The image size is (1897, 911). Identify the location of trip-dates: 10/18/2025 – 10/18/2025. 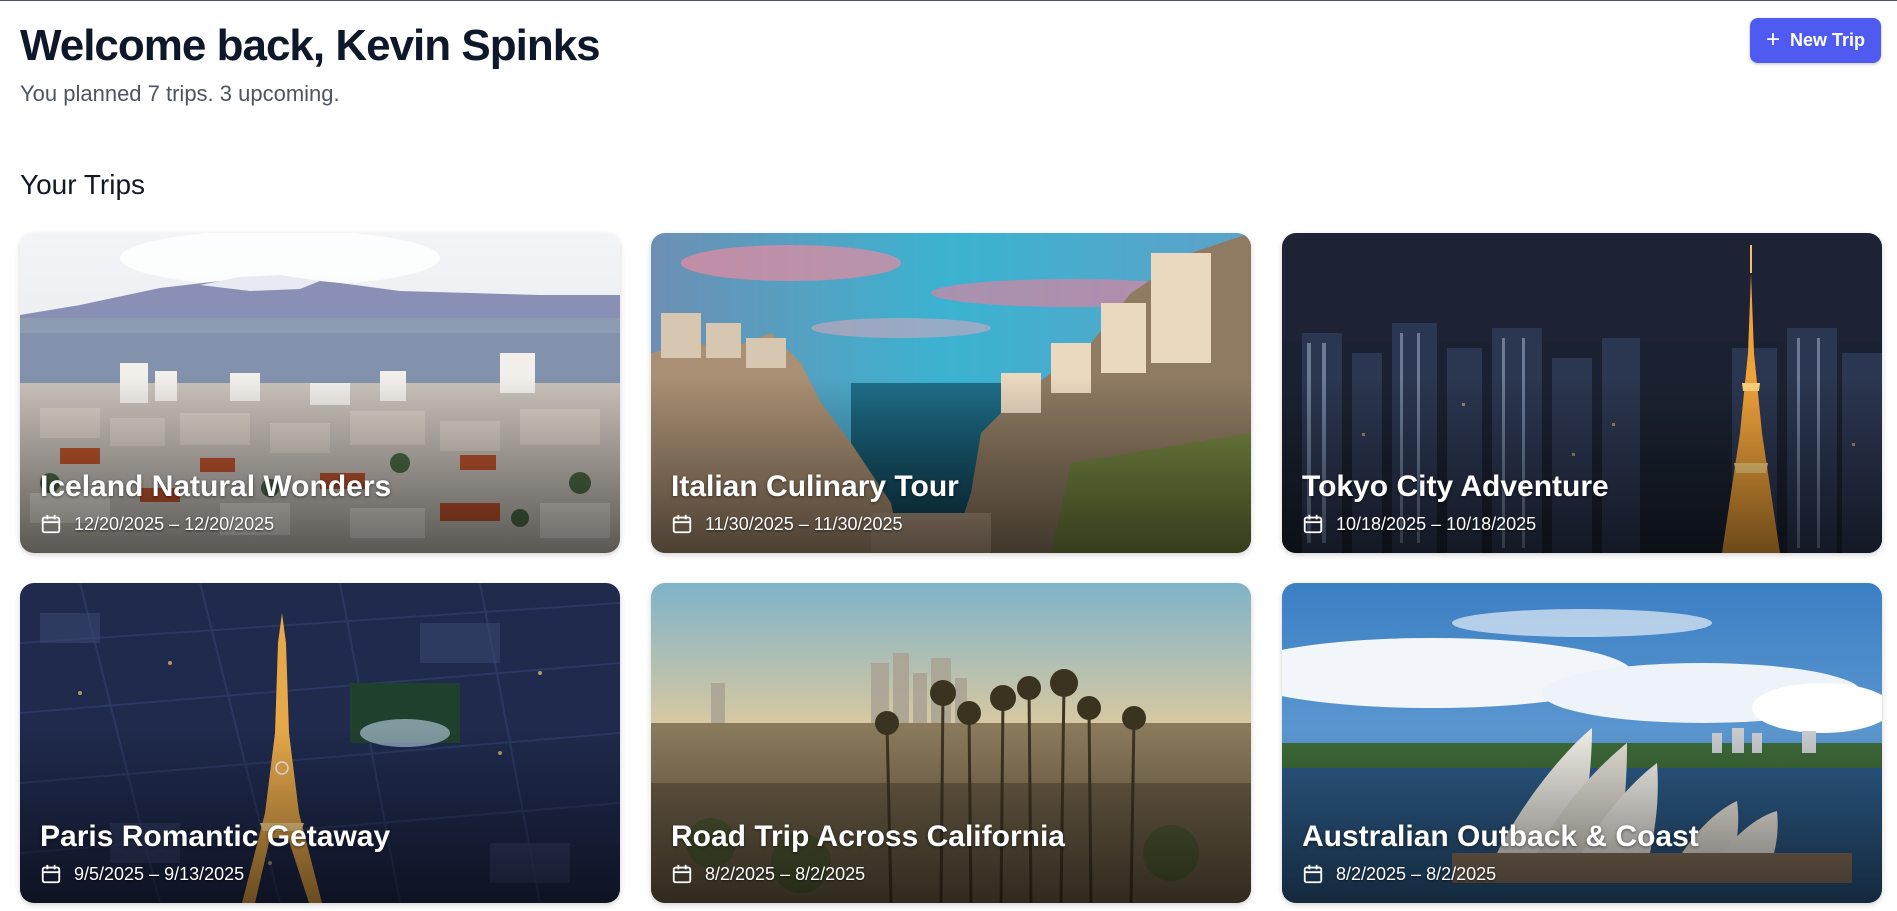
(1455, 524).